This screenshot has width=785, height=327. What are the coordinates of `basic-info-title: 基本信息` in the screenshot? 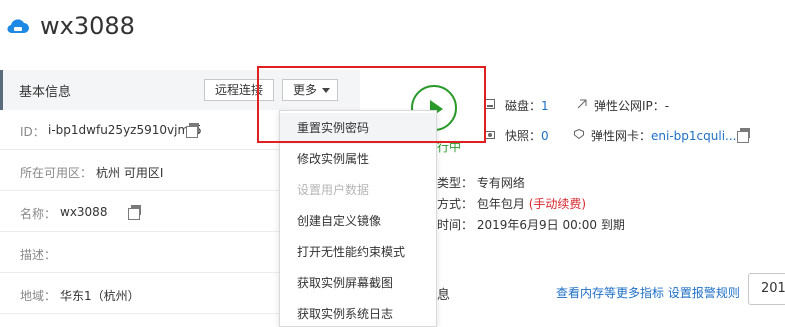 It's located at (45, 92).